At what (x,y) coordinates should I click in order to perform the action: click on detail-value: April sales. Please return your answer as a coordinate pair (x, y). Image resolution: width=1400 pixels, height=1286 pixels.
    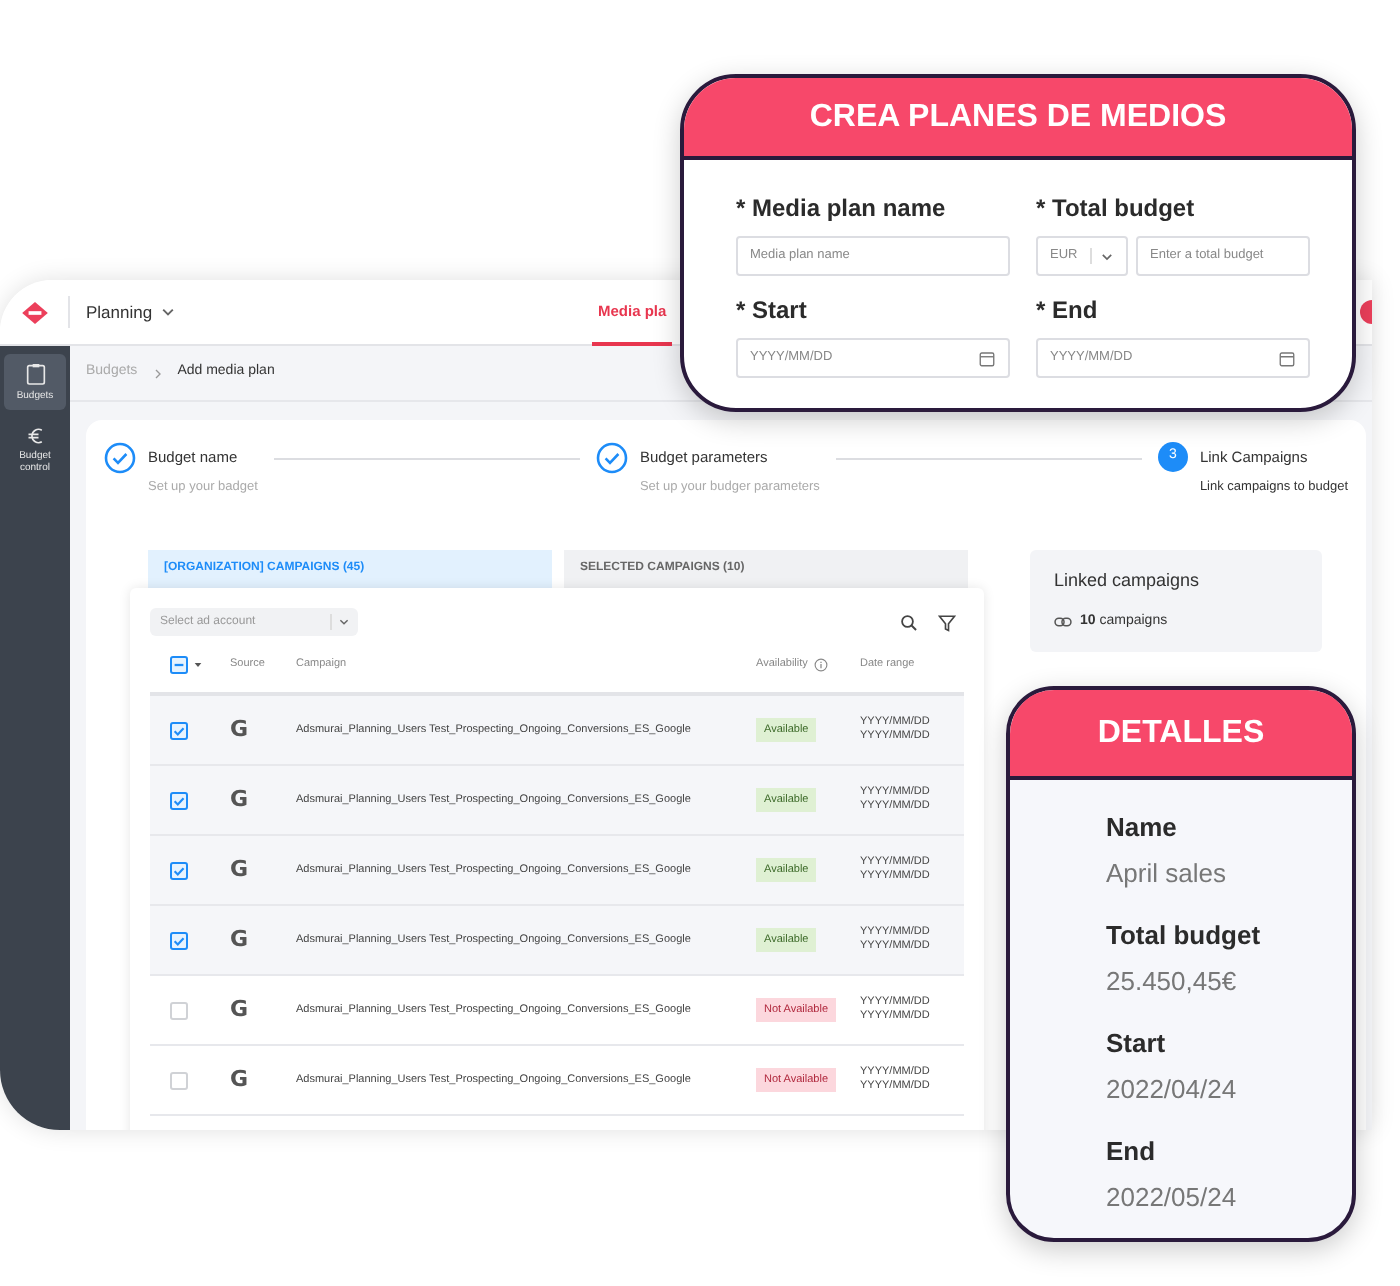
    Looking at the image, I should click on (1167, 873).